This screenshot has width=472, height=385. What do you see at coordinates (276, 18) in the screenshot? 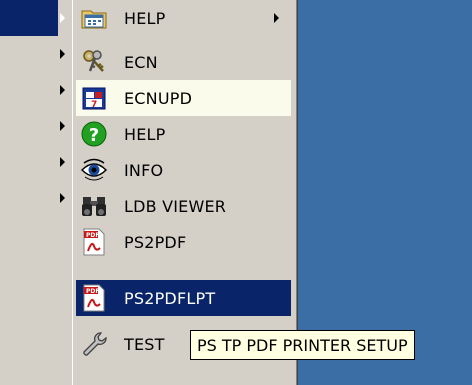
I see `submenu-arrow-icon` at bounding box center [276, 18].